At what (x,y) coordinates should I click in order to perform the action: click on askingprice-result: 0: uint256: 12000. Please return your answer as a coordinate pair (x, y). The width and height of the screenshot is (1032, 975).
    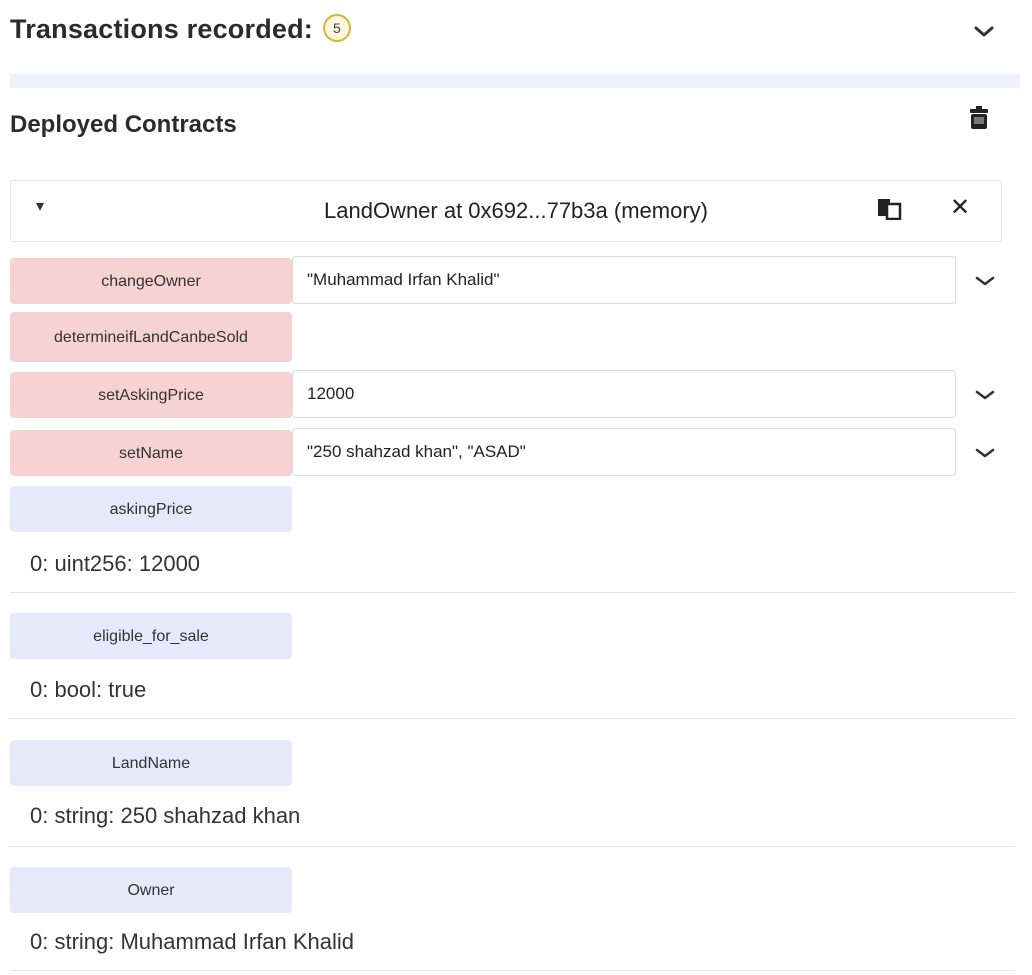
    Looking at the image, I should click on (115, 563).